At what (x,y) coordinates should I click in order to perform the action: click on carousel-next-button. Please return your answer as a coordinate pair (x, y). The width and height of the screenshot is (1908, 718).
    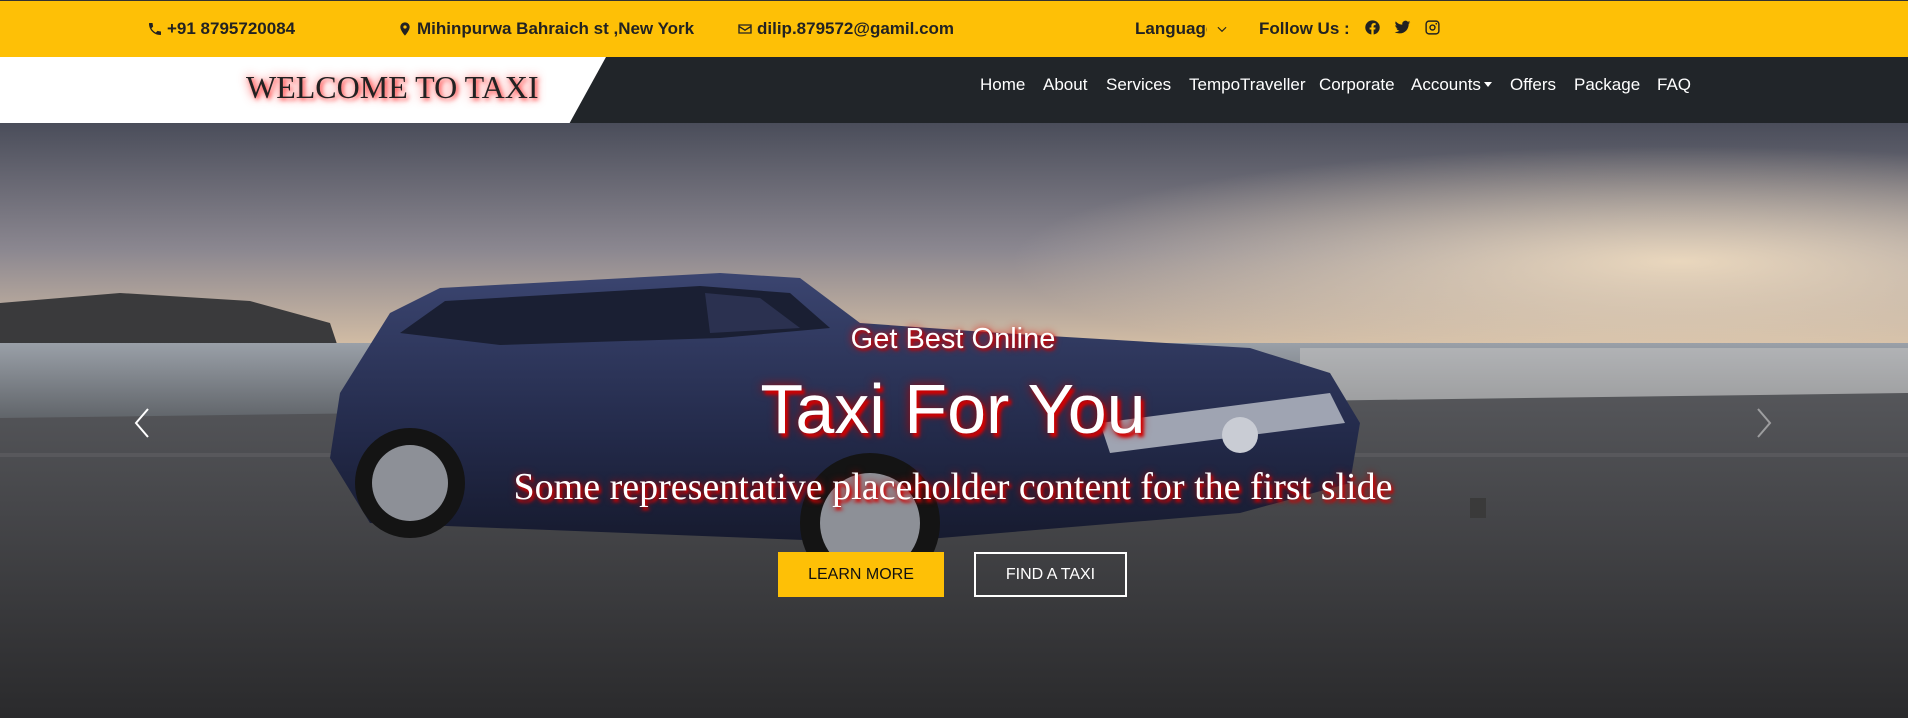
    Looking at the image, I should click on (1763, 423).